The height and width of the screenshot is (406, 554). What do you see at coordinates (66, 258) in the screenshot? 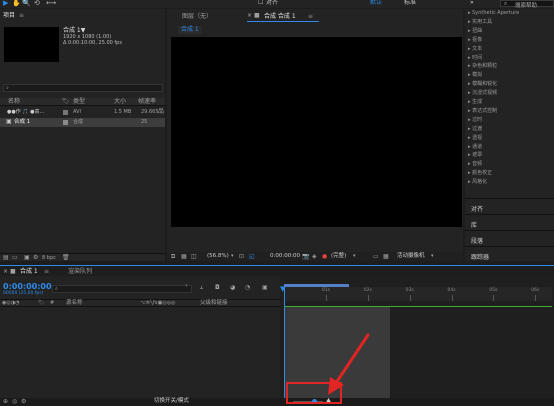
I see `trash-icon: 🗑` at bounding box center [66, 258].